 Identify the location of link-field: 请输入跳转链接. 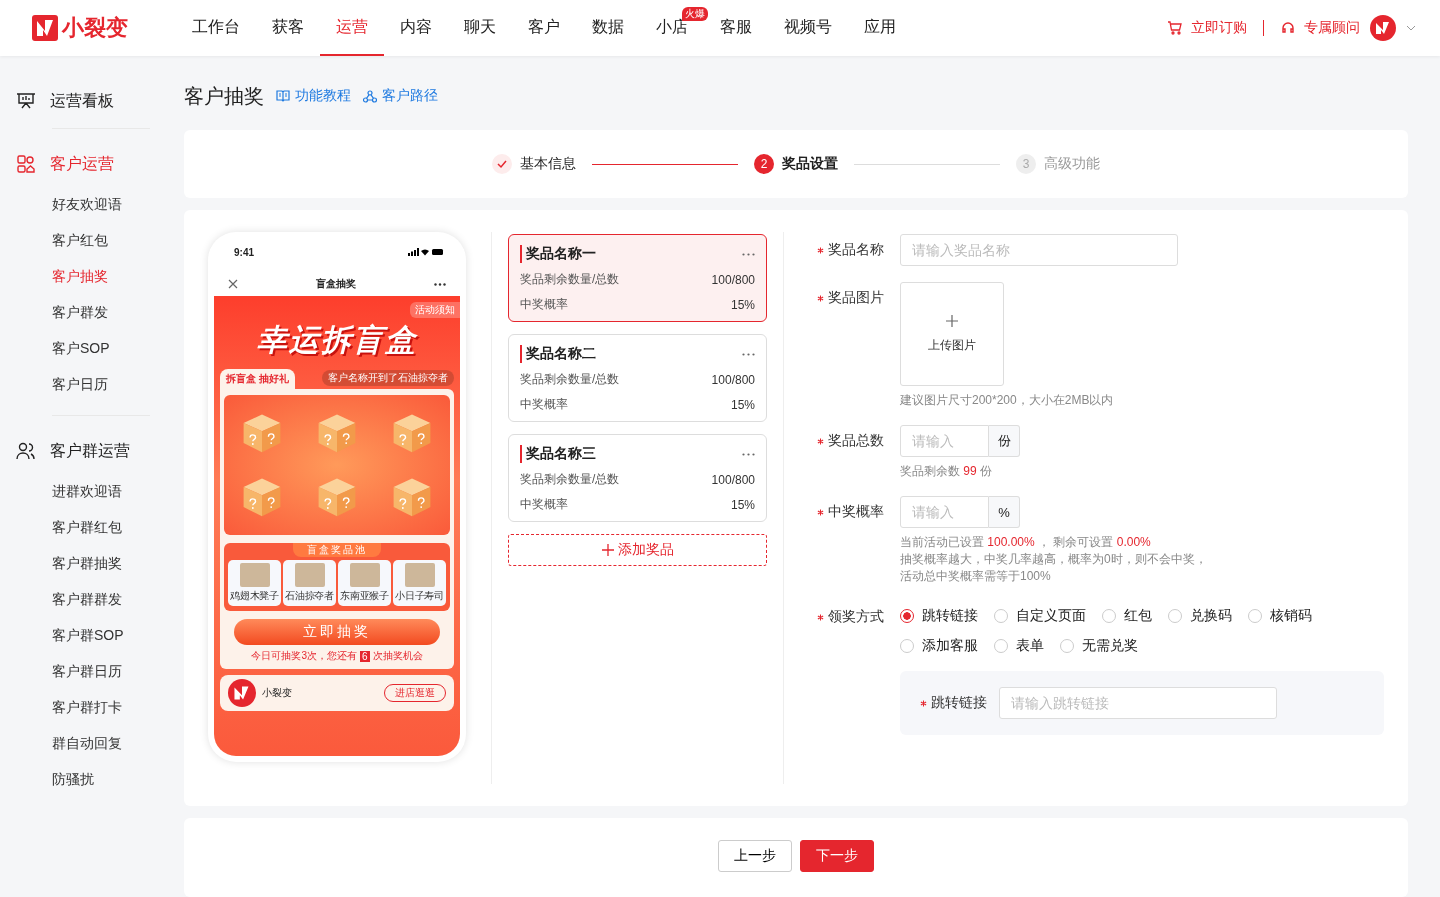
(1138, 703).